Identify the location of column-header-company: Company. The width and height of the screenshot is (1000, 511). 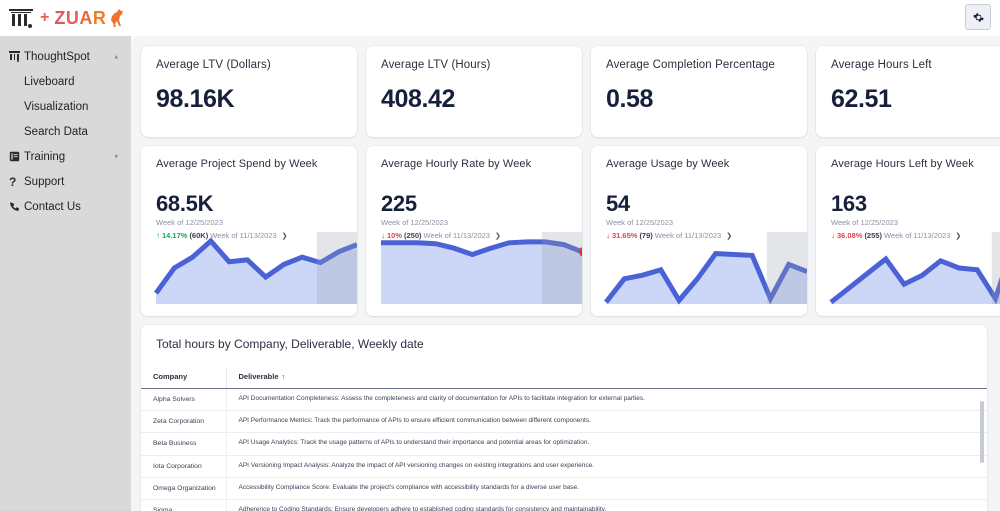
(184, 378).